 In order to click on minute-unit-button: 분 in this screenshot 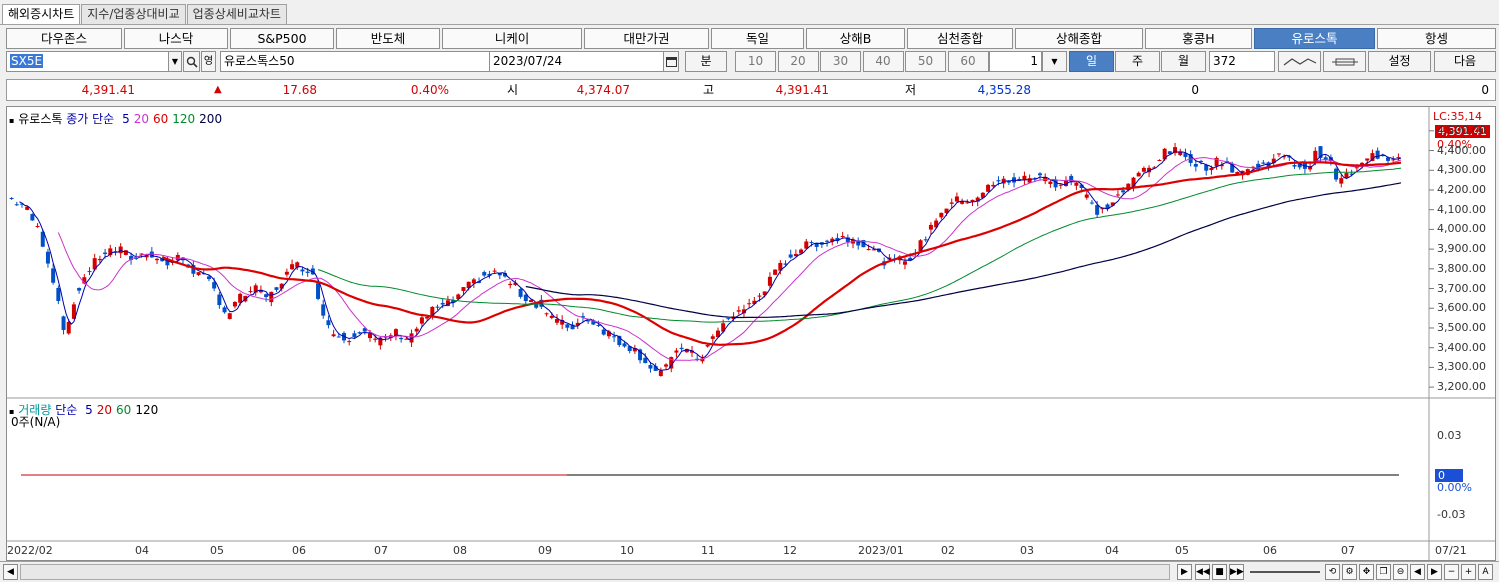, I will do `click(706, 61)`.